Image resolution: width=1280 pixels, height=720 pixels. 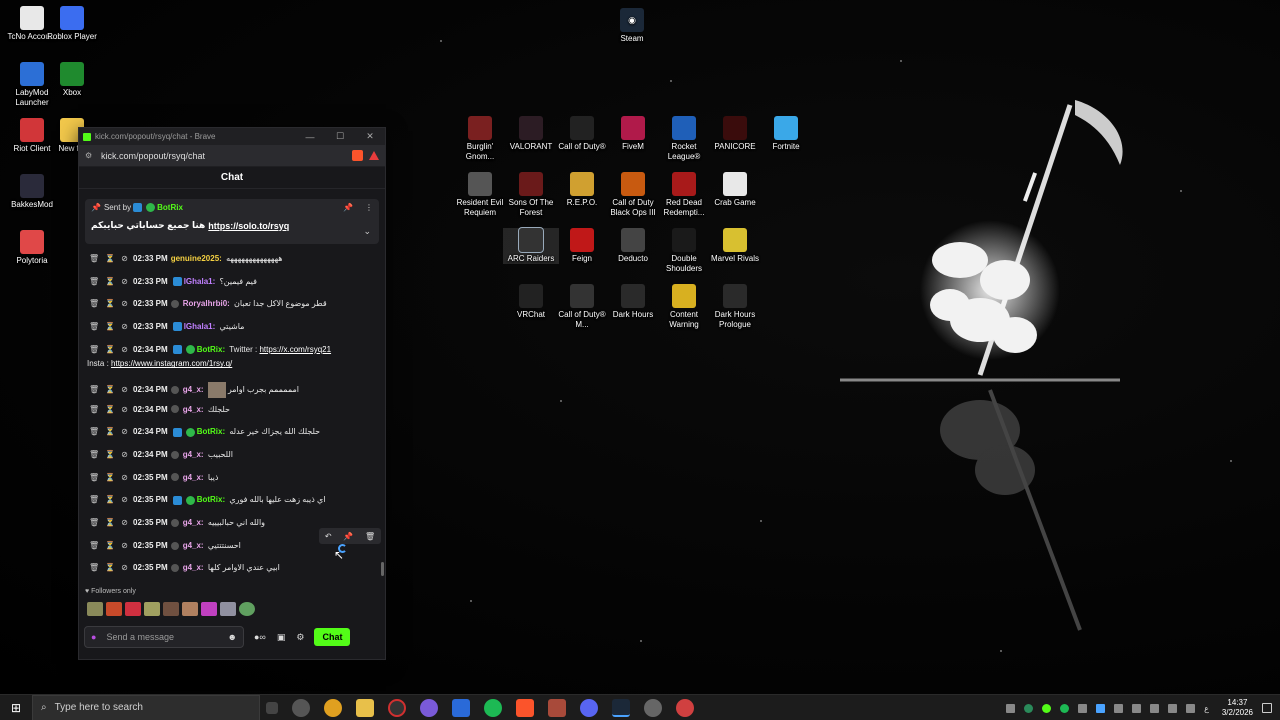 I want to click on chat-message: 🗑⏳⊘02:35 PM g4_x: ذيبا, so click(x=234, y=477).